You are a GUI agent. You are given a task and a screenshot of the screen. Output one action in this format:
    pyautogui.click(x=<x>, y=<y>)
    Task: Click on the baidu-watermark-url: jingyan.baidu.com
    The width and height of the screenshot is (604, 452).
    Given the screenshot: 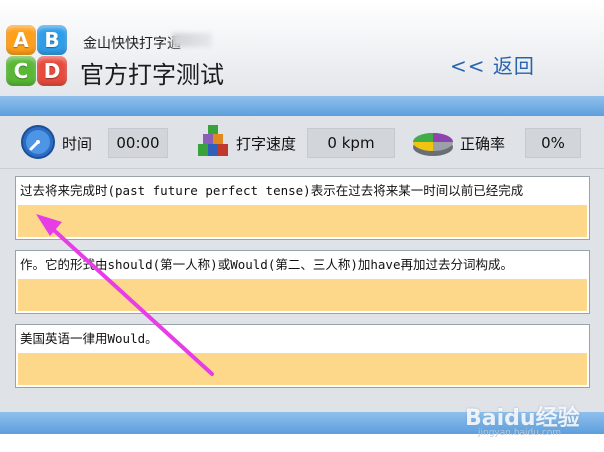 What is the action you would take?
    pyautogui.click(x=520, y=433)
    